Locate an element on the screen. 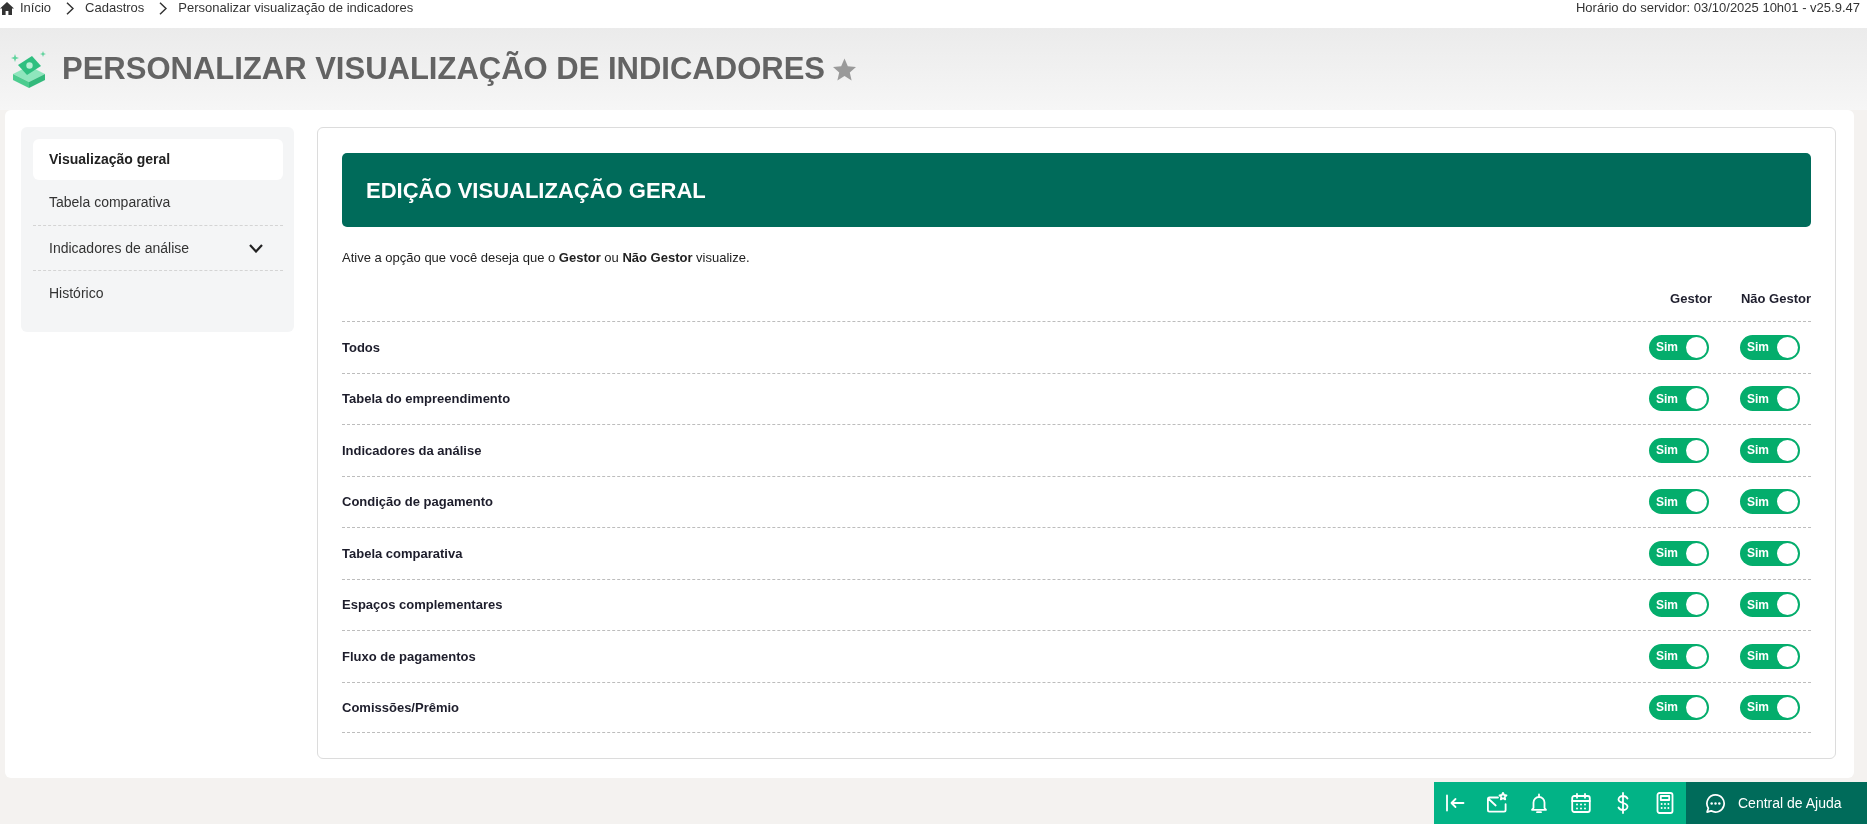 The height and width of the screenshot is (824, 1867). row-label: Espaços complementares is located at coordinates (422, 604).